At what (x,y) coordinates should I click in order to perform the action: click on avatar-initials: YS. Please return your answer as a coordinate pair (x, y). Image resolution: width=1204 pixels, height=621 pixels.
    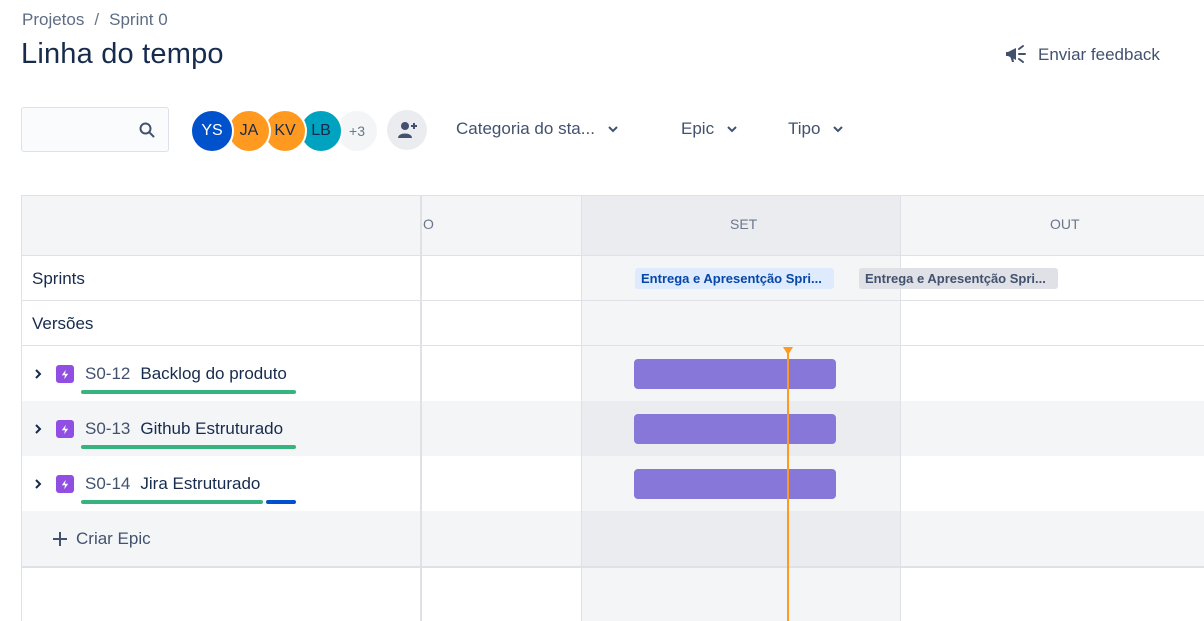
    Looking at the image, I should click on (212, 130).